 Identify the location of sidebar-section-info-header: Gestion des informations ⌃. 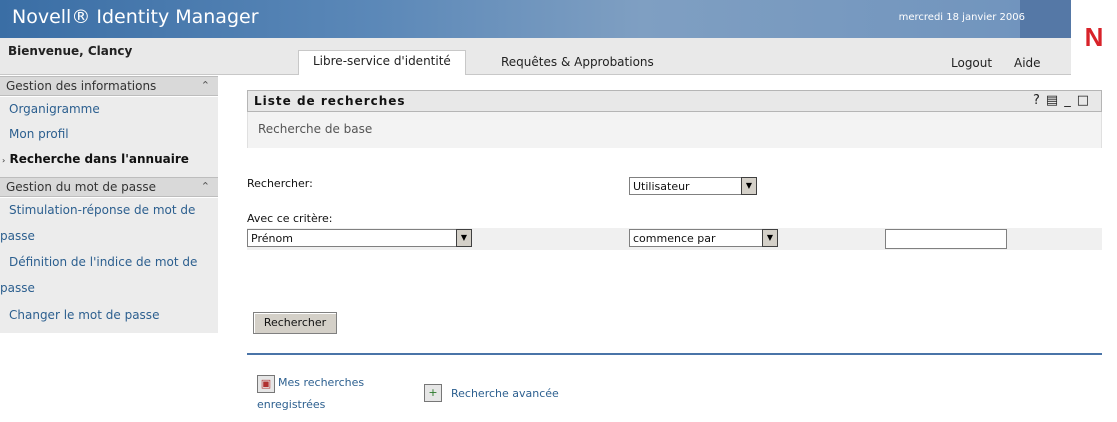
(109, 86).